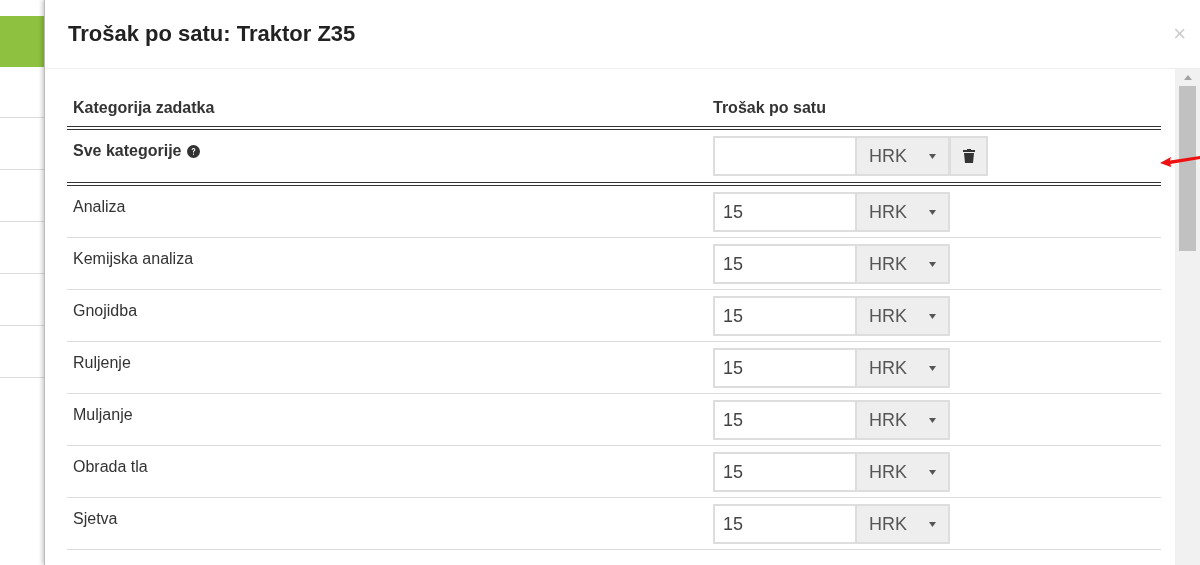  I want to click on category-label: Obrada tla, so click(110, 467).